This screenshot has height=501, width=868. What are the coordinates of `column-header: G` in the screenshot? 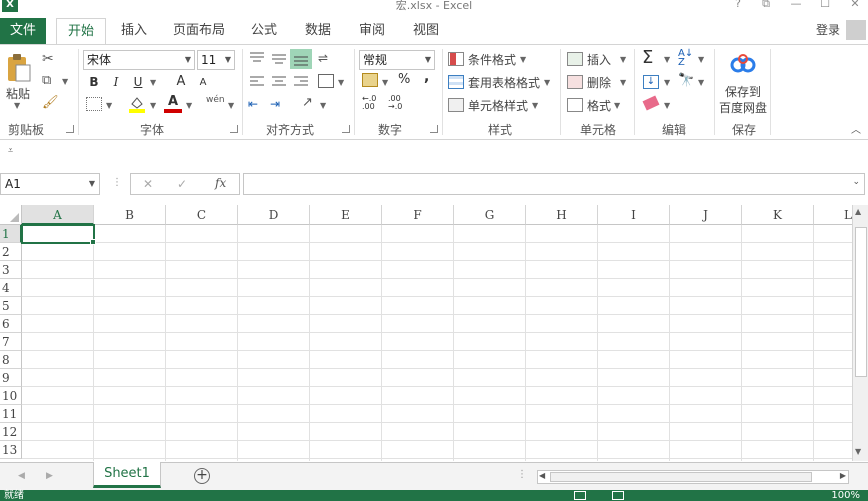 It's located at (490, 215).